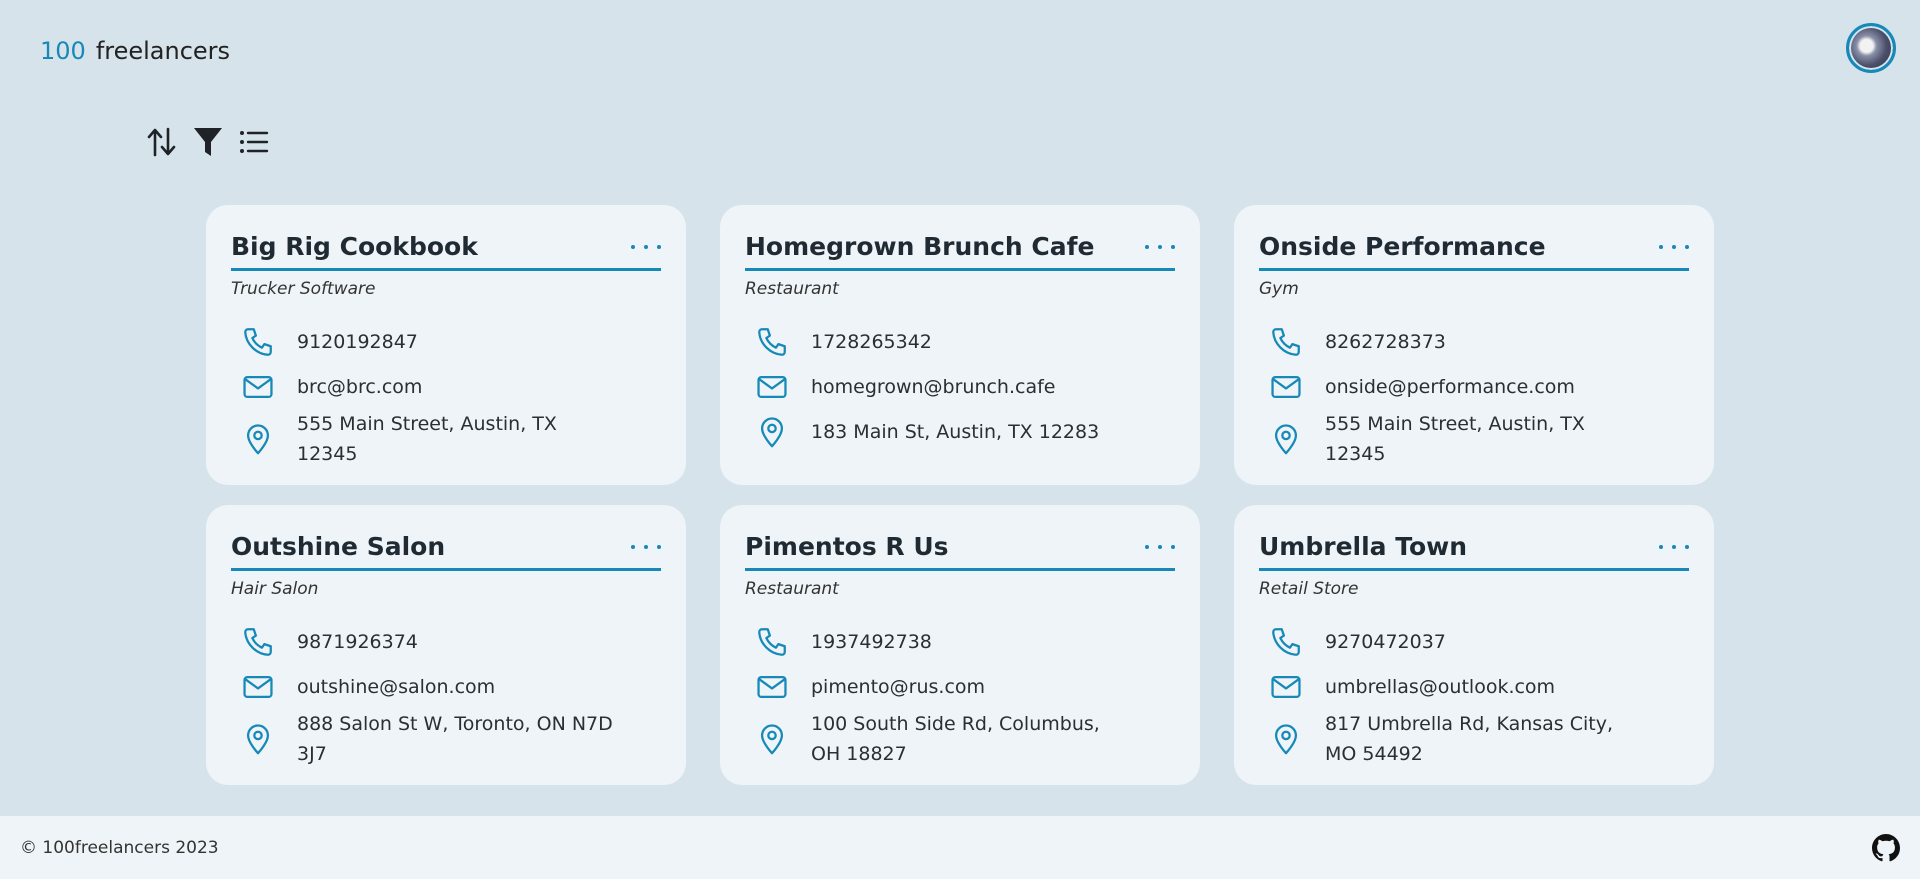 This screenshot has height=879, width=1920. I want to click on card-business-type: Hair Salon, so click(275, 589).